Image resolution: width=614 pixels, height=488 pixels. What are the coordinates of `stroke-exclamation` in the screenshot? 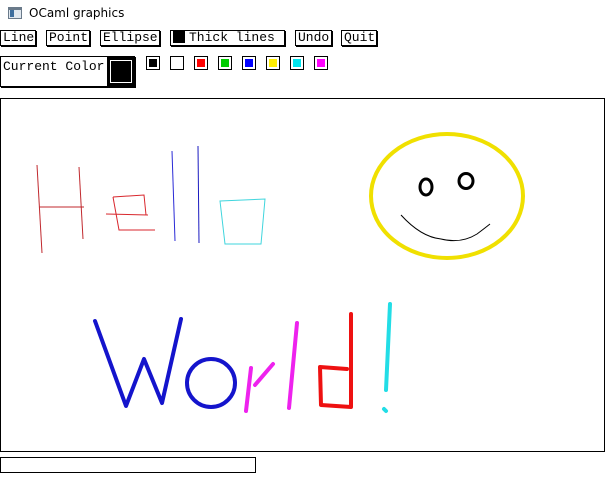 It's located at (387, 357).